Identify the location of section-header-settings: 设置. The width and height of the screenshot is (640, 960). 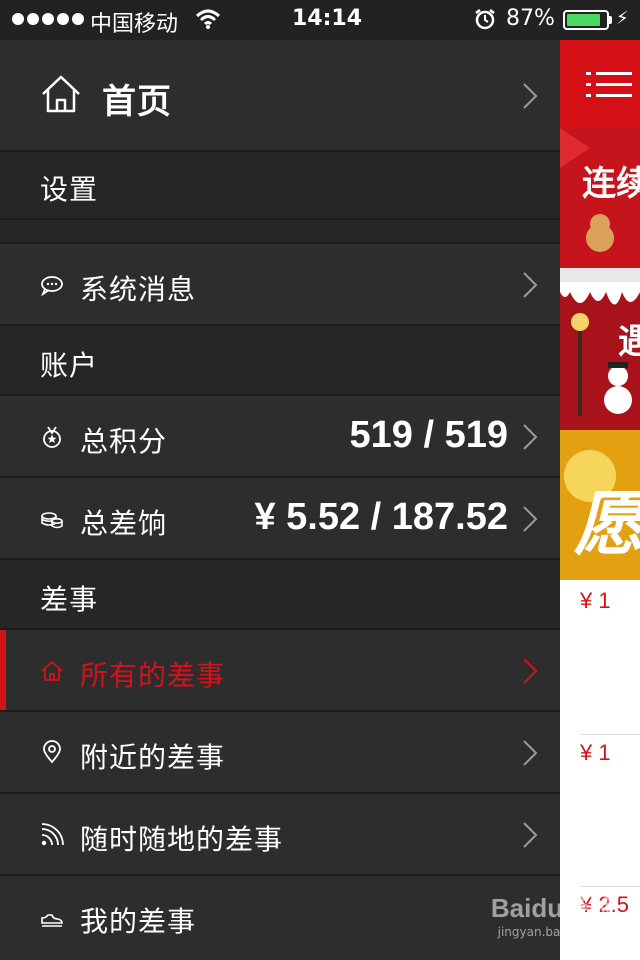
(280, 186).